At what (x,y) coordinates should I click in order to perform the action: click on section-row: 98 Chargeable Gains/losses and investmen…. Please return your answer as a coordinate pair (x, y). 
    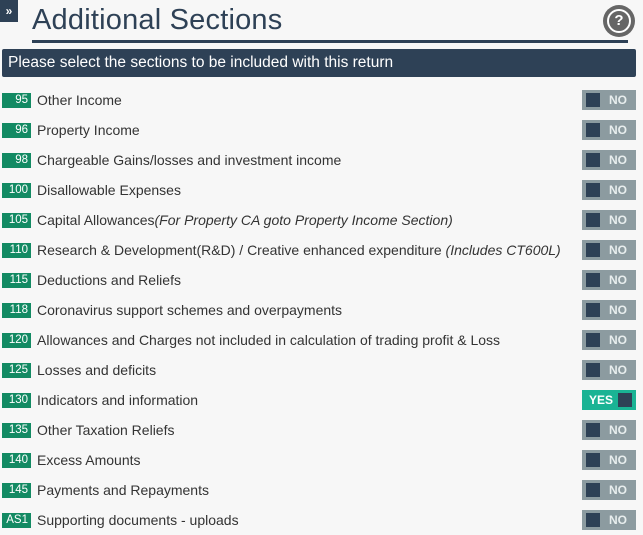
    Looking at the image, I should click on (321, 160).